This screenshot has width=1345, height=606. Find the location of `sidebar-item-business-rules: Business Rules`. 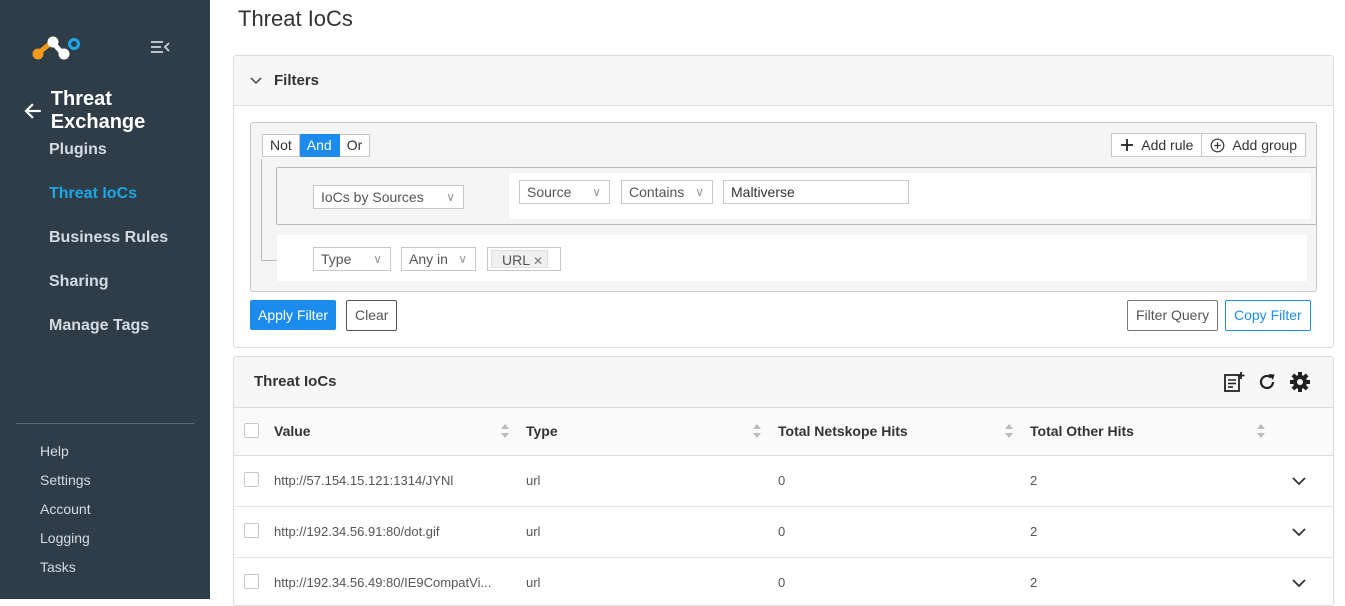

sidebar-item-business-rules: Business Rules is located at coordinates (108, 246).